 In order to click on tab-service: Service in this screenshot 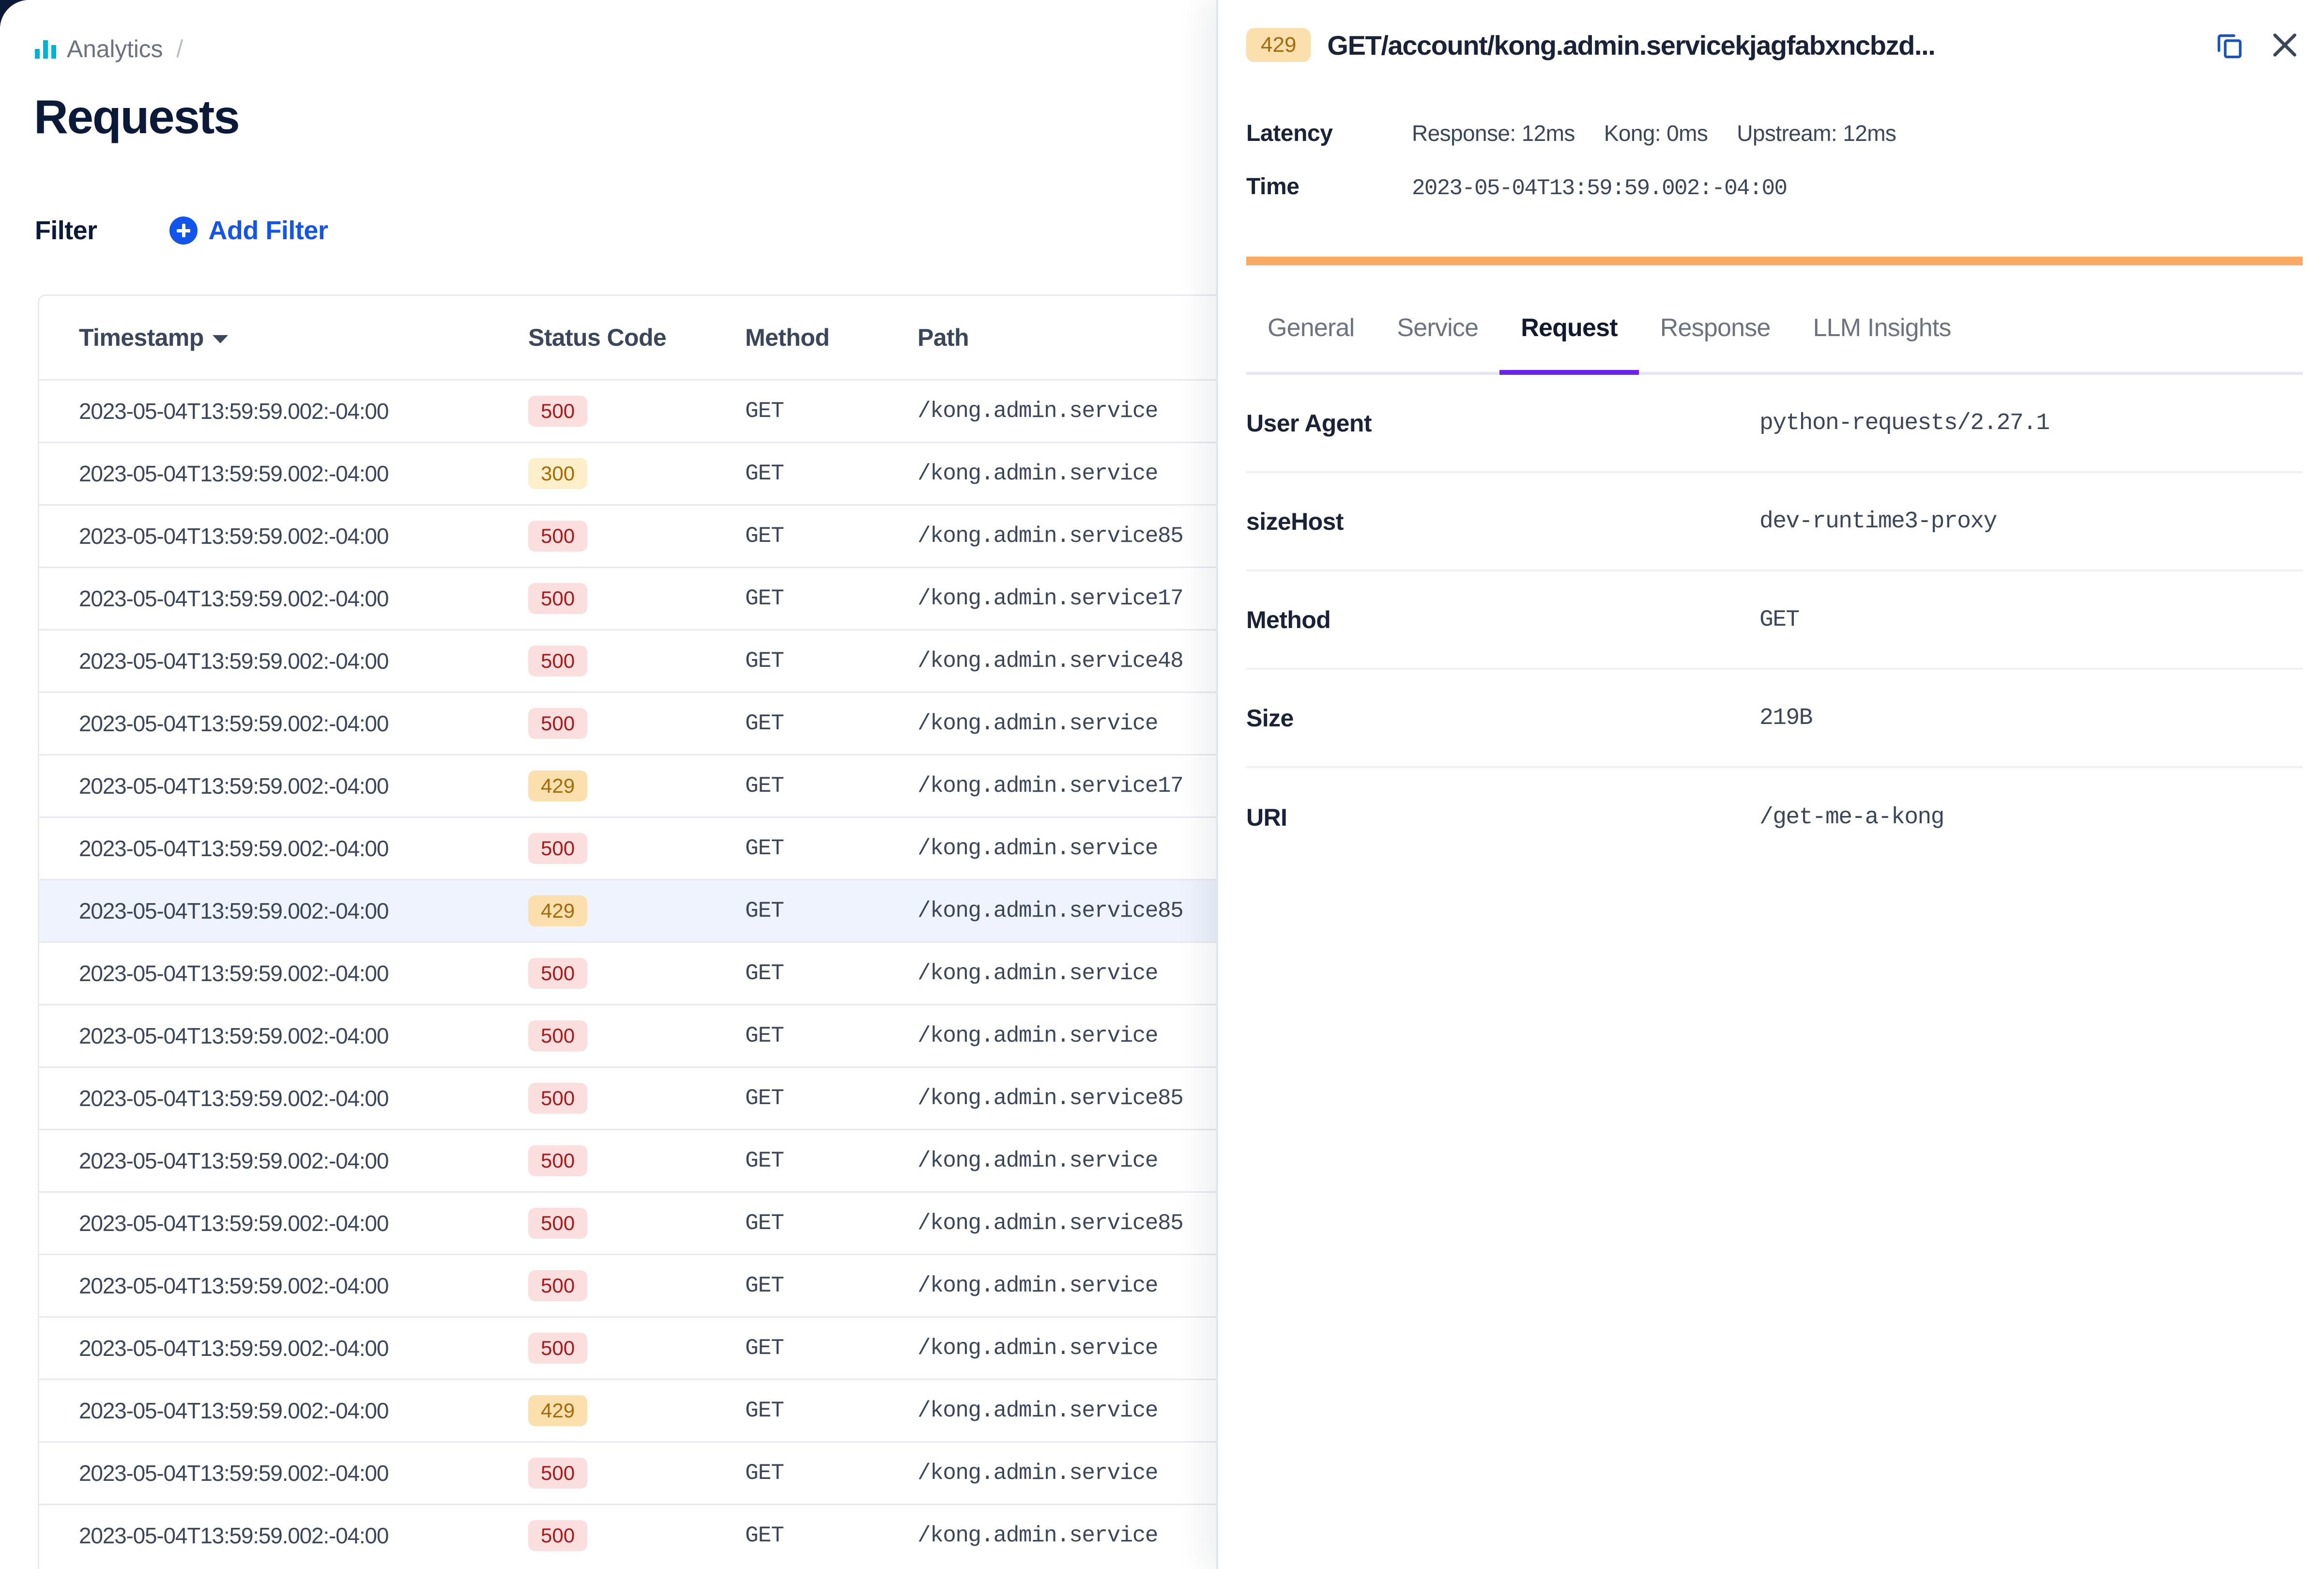, I will do `click(1437, 328)`.